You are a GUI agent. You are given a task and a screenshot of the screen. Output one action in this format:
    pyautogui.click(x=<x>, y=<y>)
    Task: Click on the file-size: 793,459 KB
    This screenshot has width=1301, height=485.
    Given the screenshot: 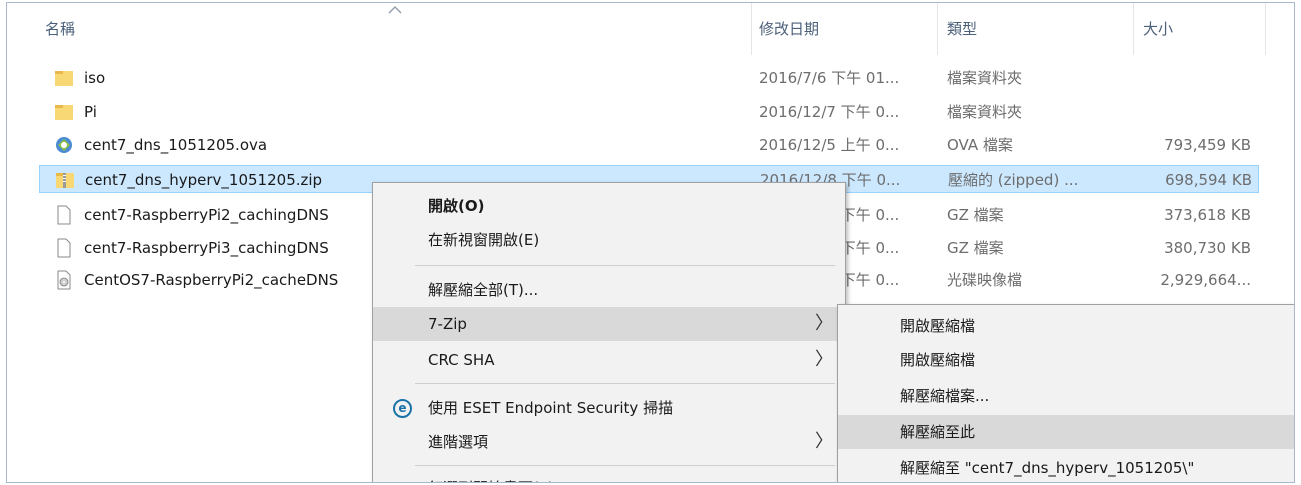 What is the action you would take?
    pyautogui.click(x=1207, y=145)
    